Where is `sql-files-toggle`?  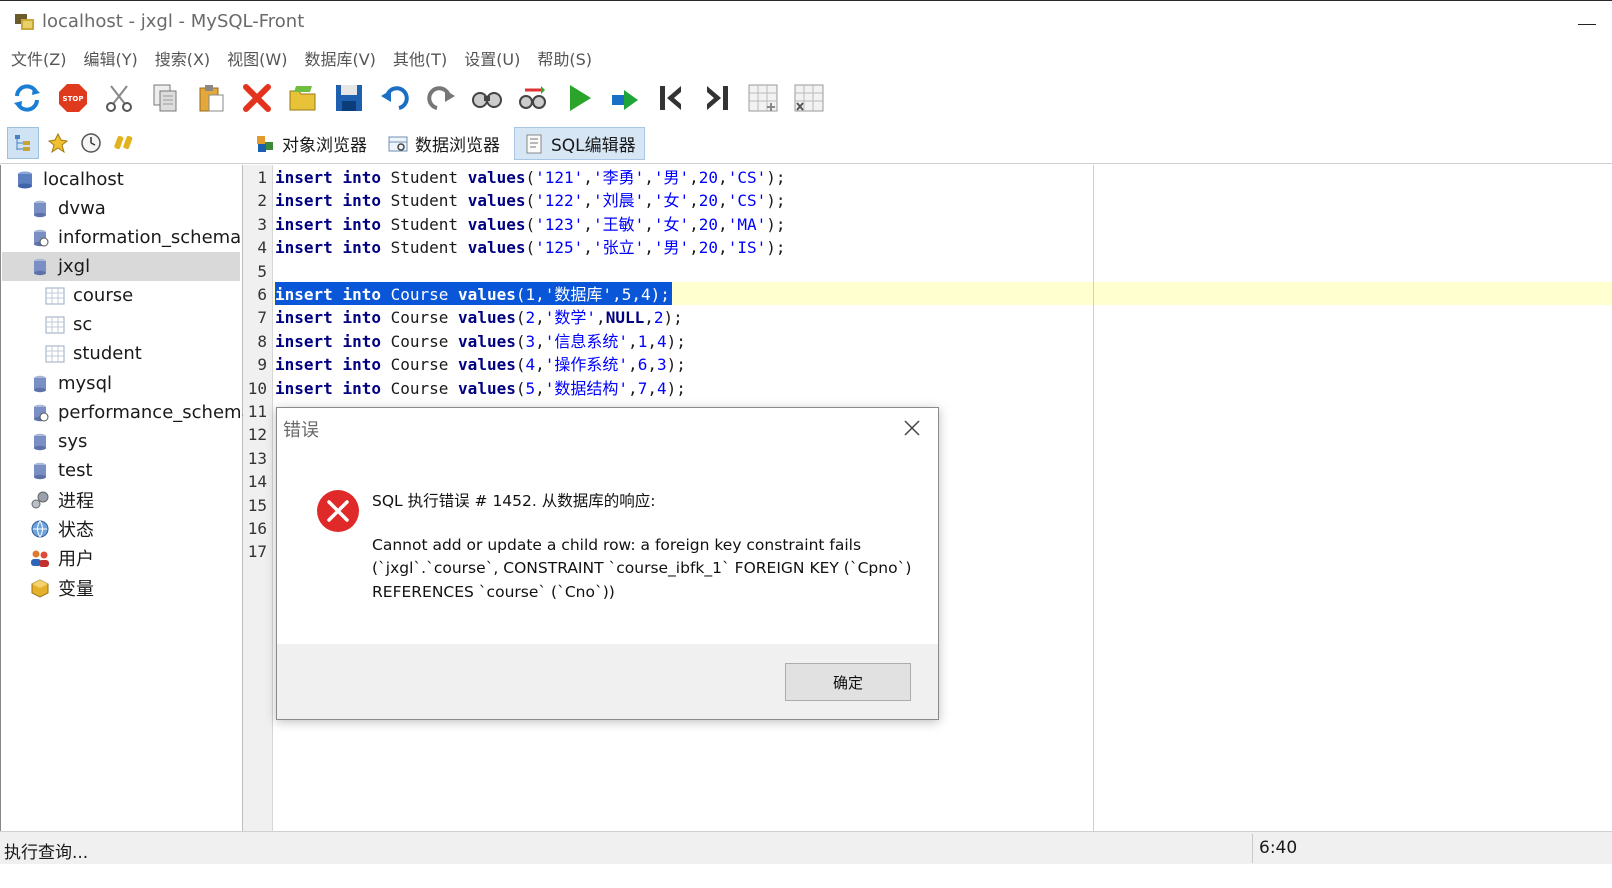 sql-files-toggle is located at coordinates (124, 143).